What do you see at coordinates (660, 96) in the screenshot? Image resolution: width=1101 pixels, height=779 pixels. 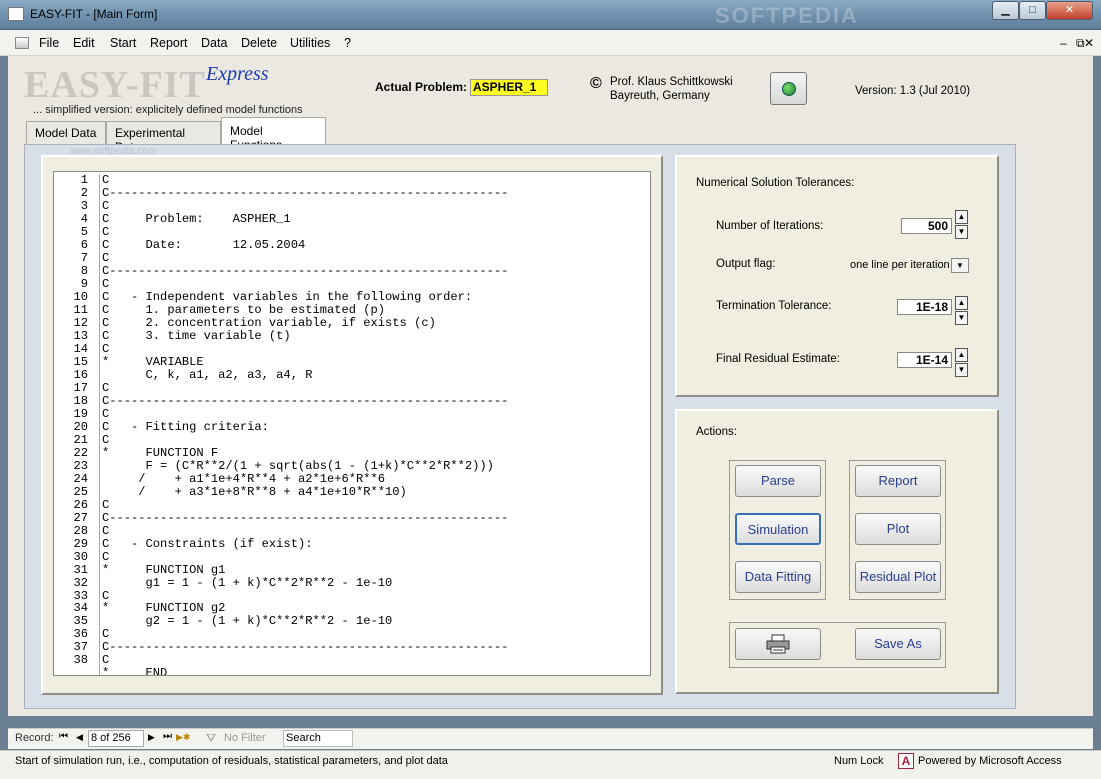 I see `author-location: Bayreuth, Germany` at bounding box center [660, 96].